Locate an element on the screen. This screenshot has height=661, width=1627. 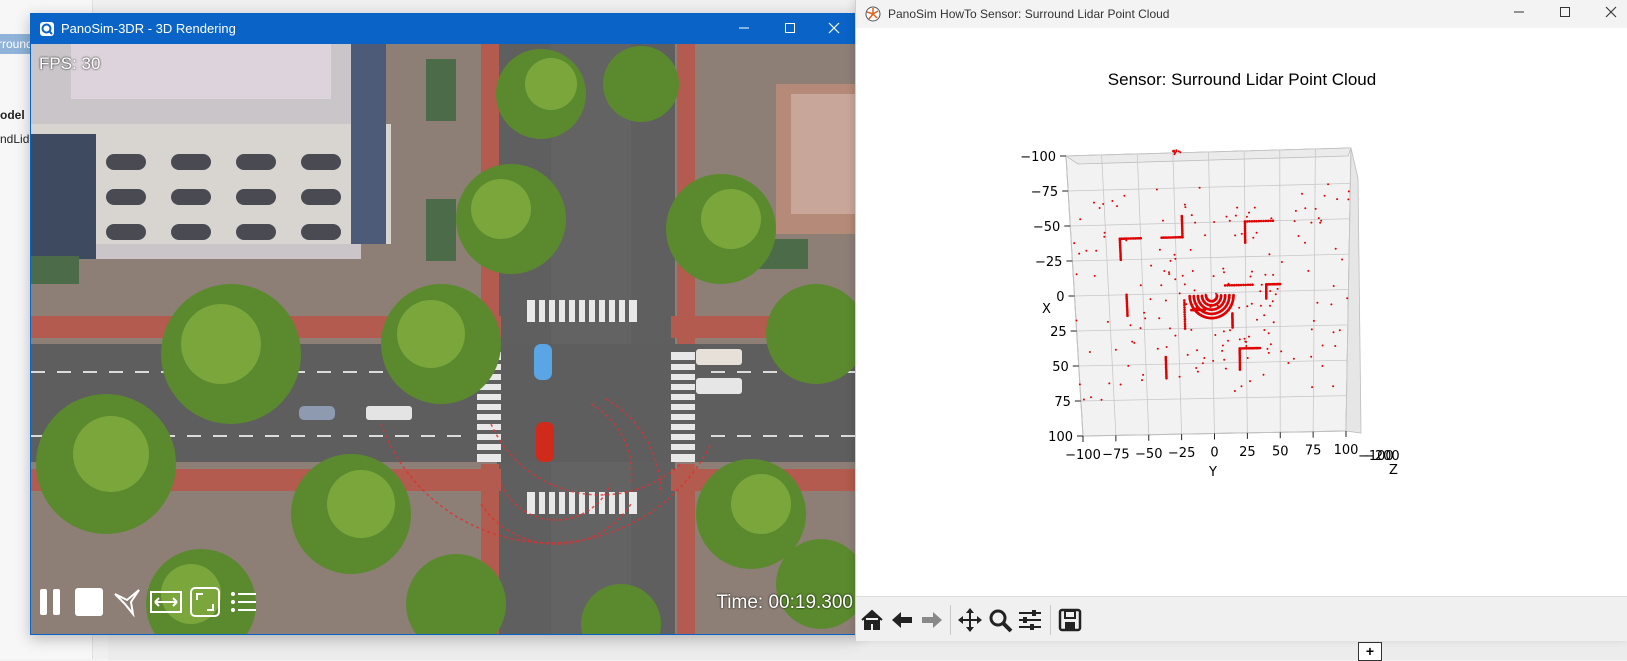
z-axis-label: Z is located at coordinates (1393, 470).